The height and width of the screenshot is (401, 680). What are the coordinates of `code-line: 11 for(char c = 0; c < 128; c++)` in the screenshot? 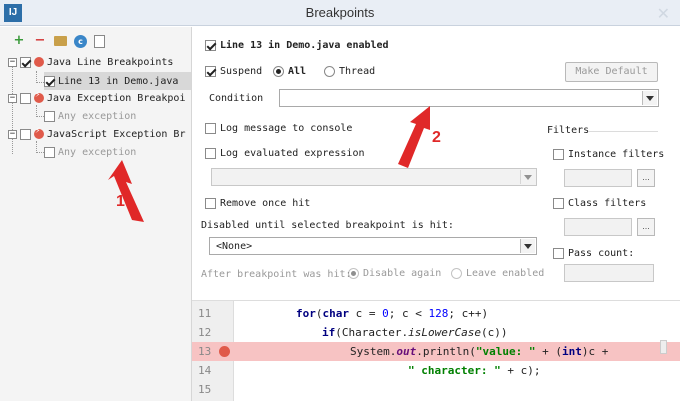 It's located at (343, 313).